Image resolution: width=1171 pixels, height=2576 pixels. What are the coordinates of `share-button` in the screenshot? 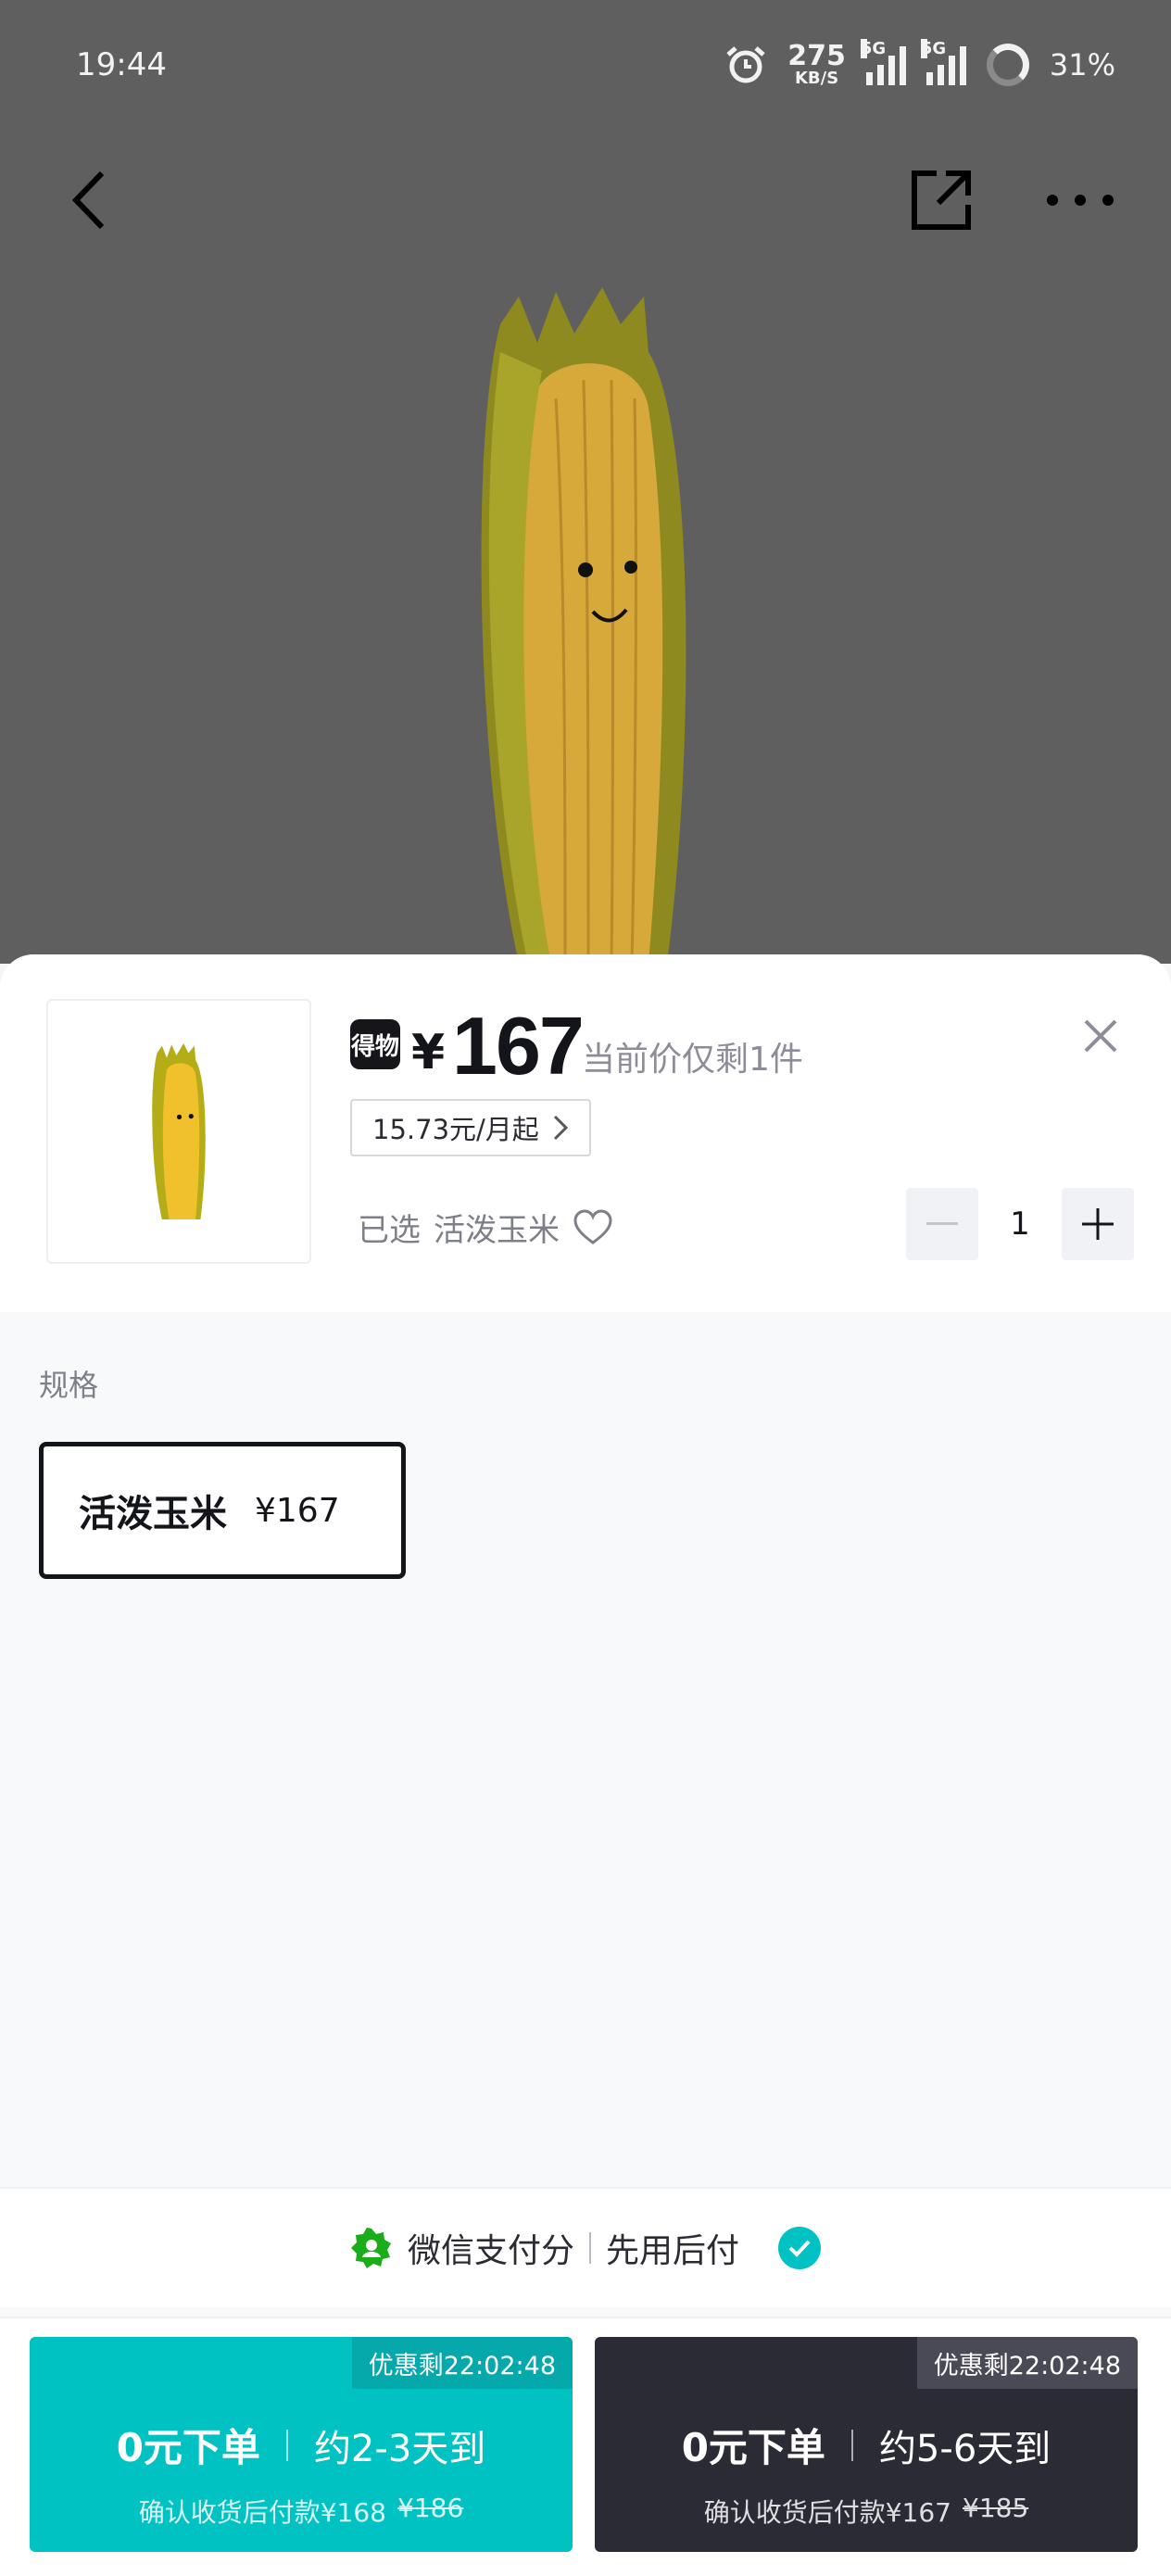 It's located at (941, 200).